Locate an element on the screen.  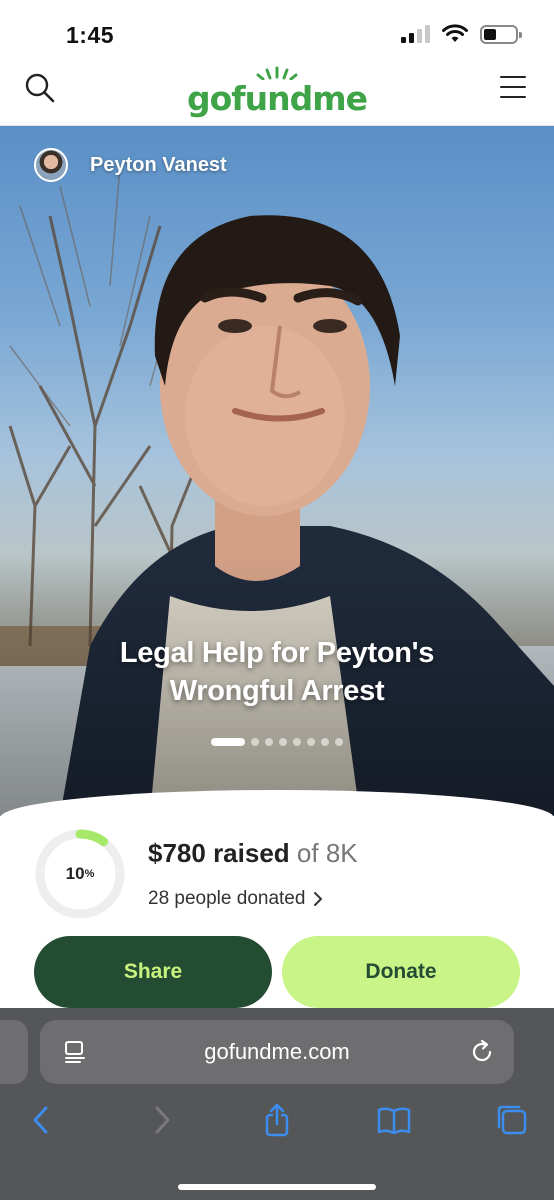
goal-amount: of 8K is located at coordinates (327, 853).